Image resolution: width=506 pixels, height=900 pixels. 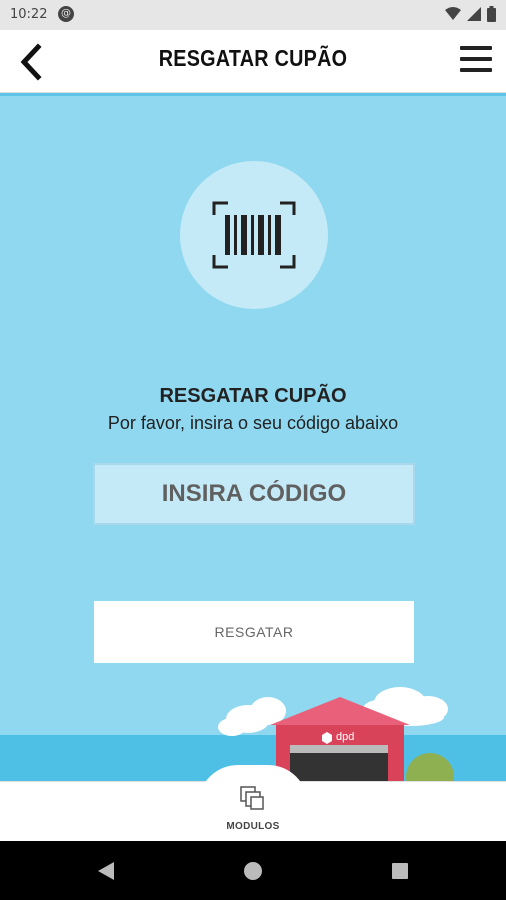 I want to click on redeem-button: RESGATAR, so click(x=254, y=632).